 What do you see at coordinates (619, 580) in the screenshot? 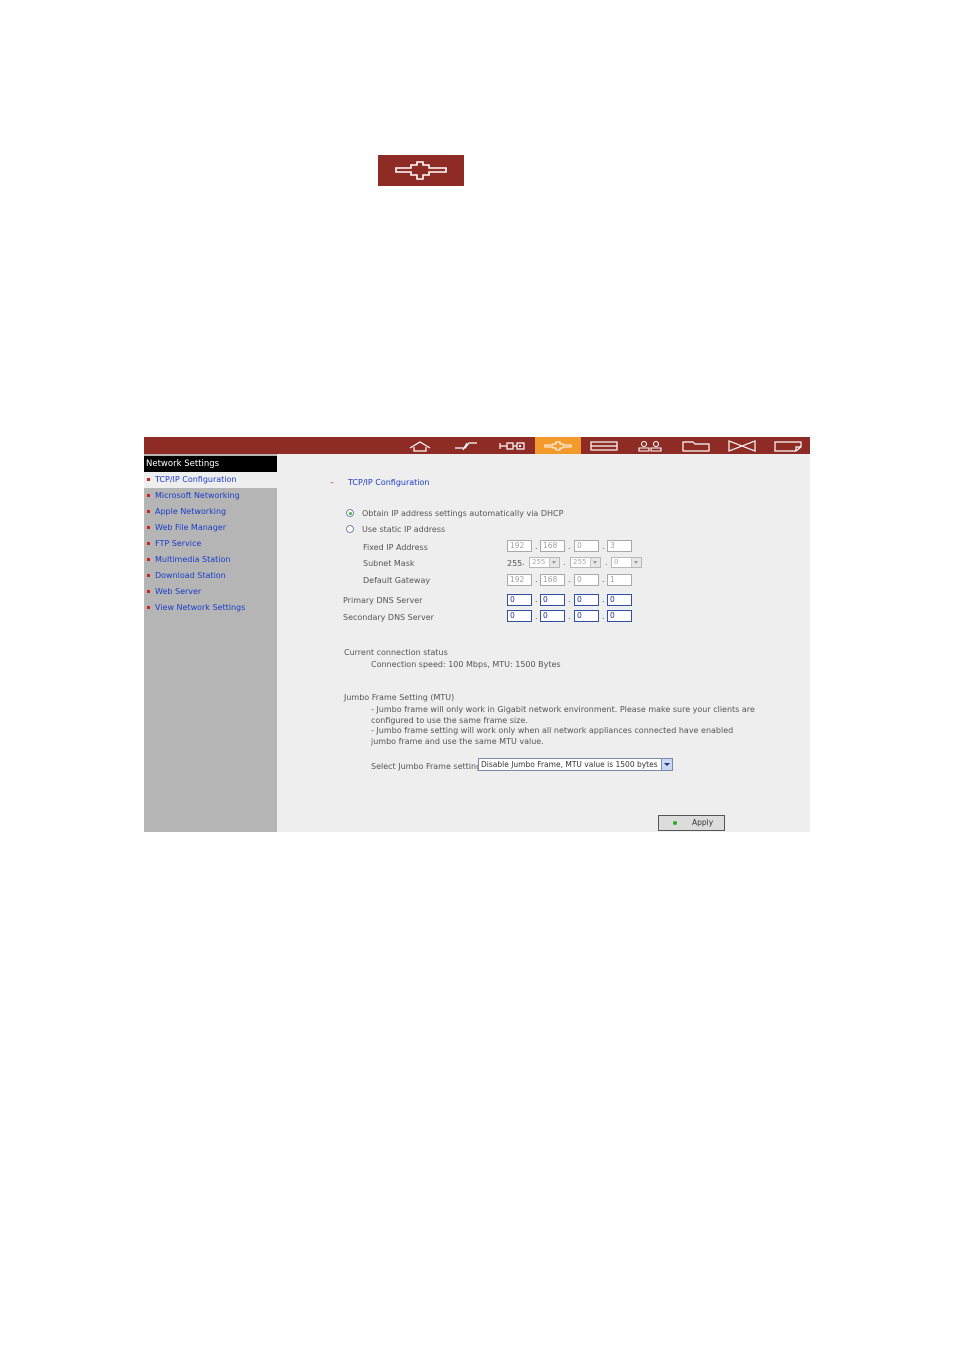
I see `gateway-octet-4: 1` at bounding box center [619, 580].